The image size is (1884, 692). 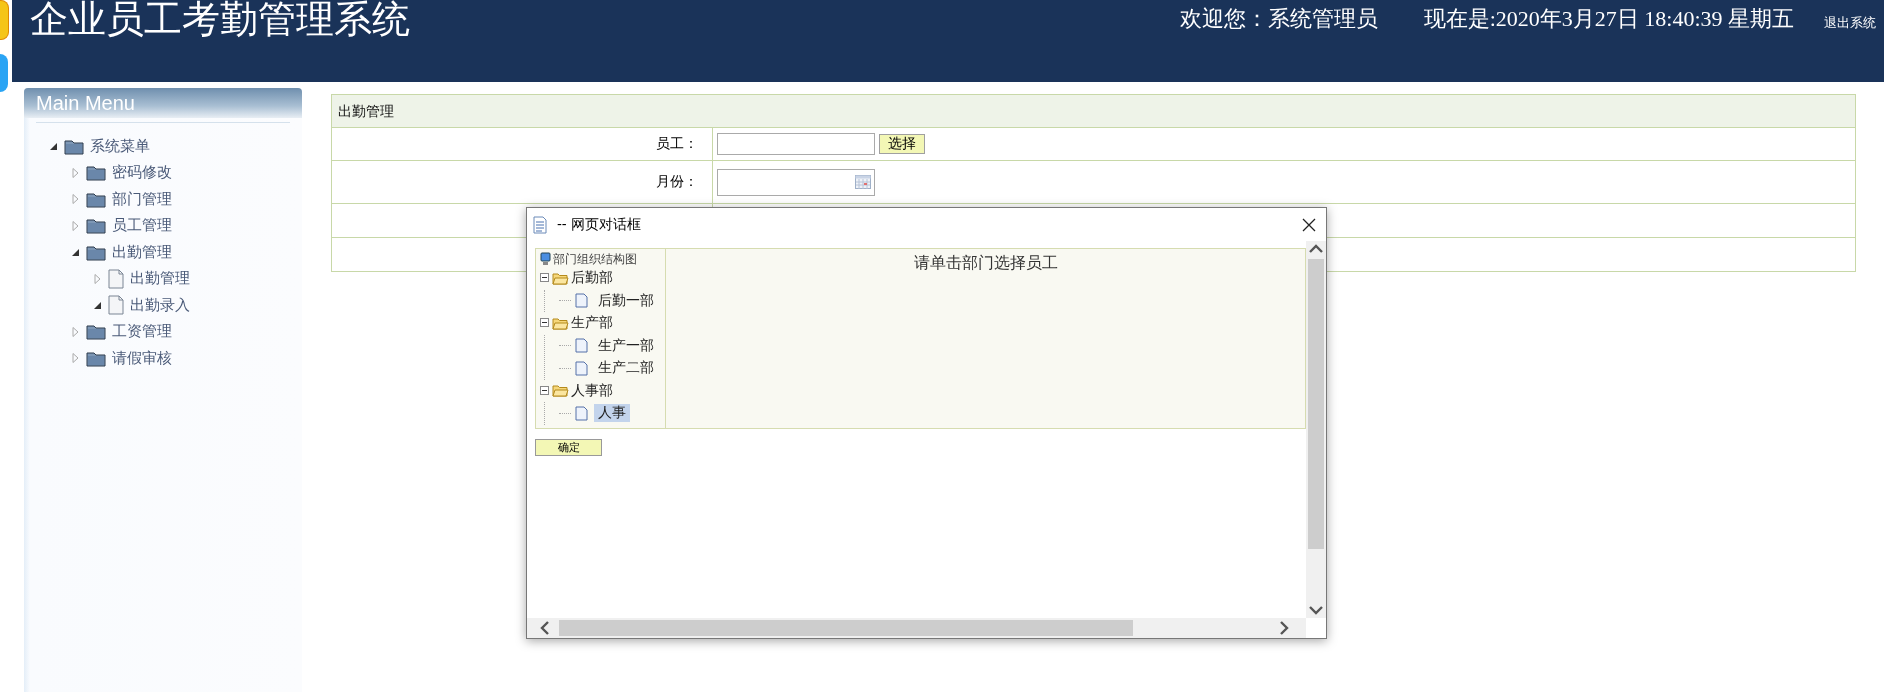 What do you see at coordinates (568, 447) in the screenshot?
I see `confirm-button: 确定` at bounding box center [568, 447].